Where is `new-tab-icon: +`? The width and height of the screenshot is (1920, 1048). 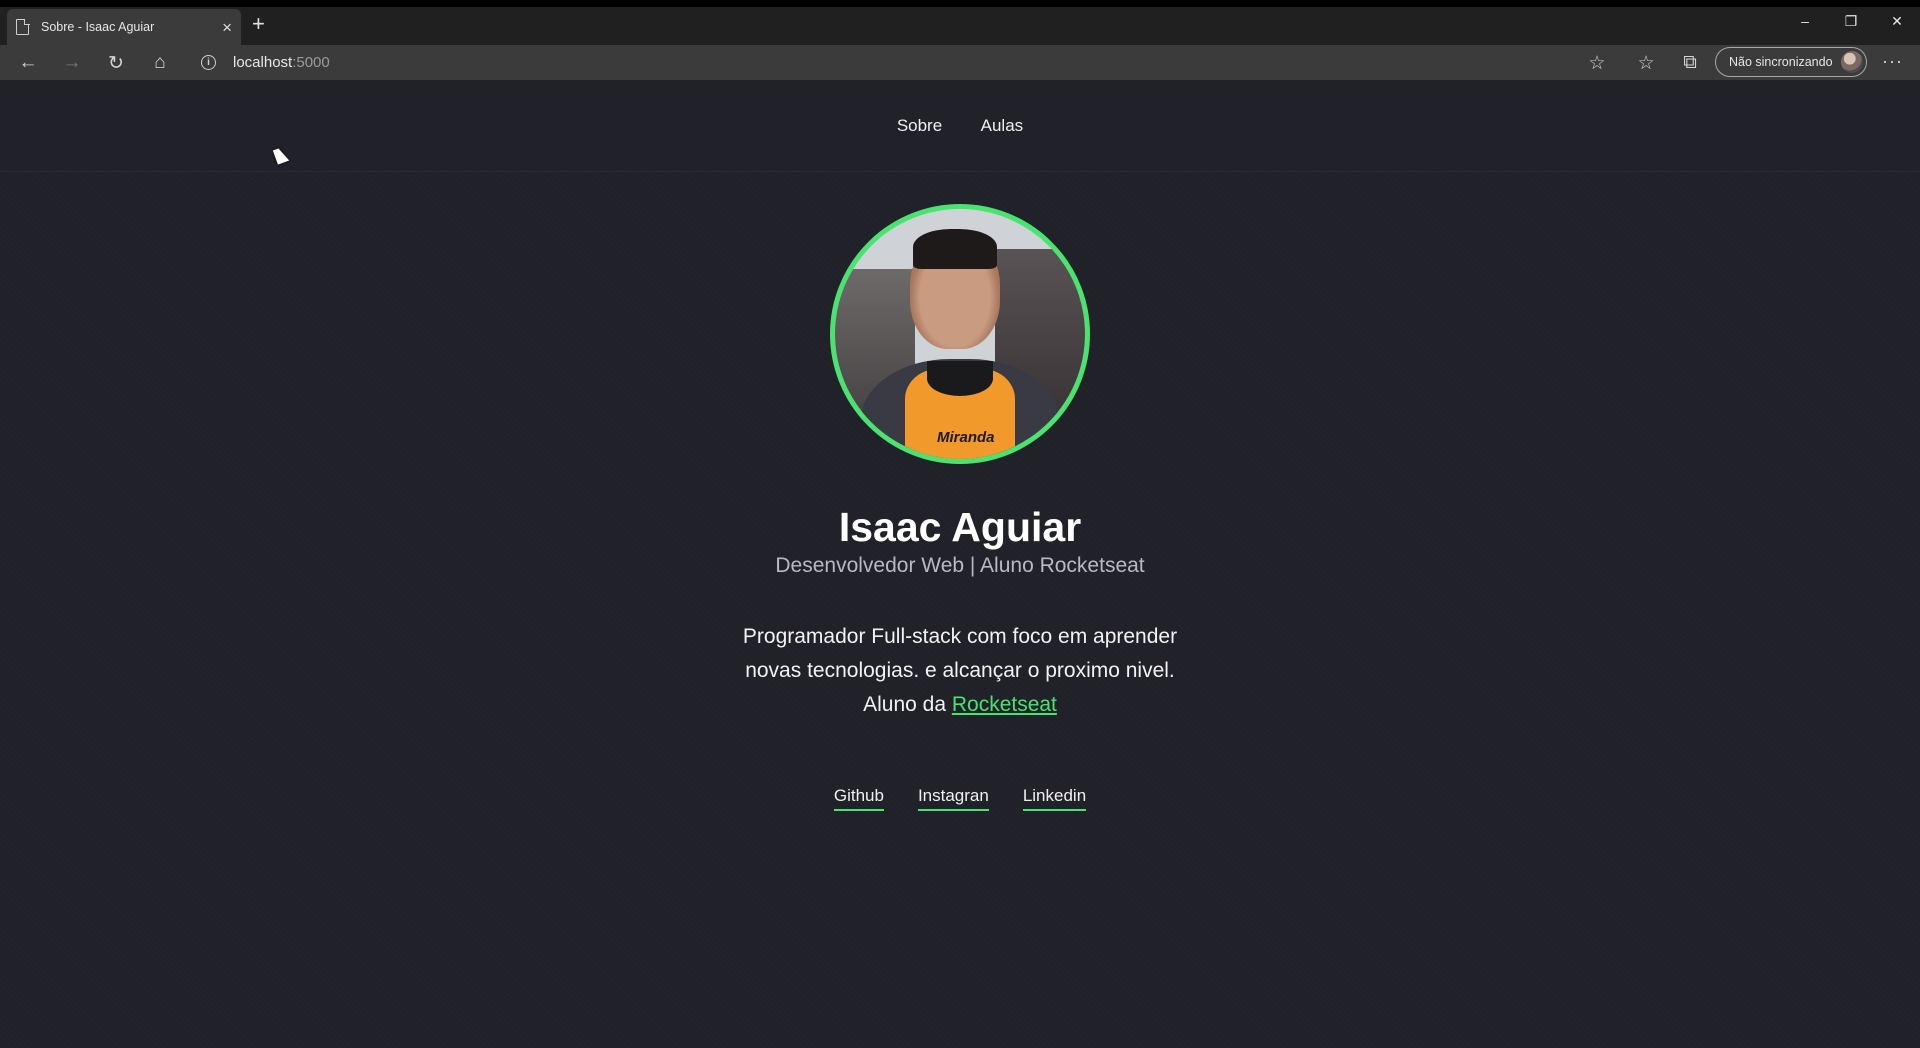
new-tab-icon: + is located at coordinates (258, 24).